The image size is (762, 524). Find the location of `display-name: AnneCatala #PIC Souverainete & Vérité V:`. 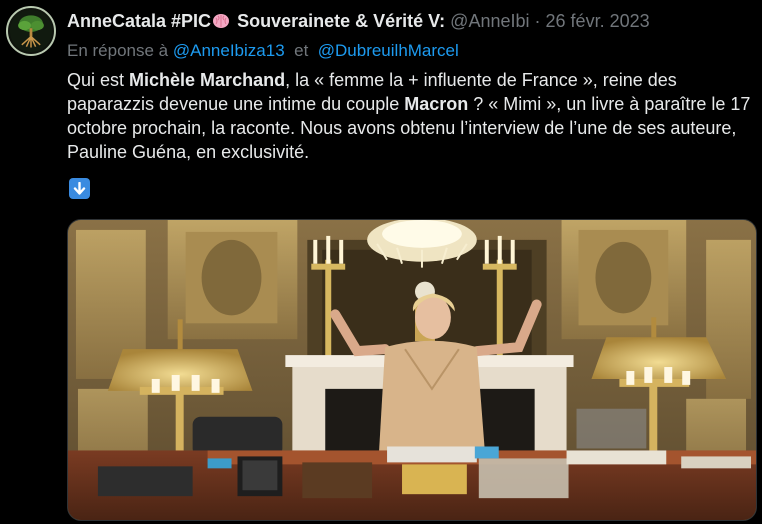

display-name: AnneCatala #PIC Souverainete & Vérité V: is located at coordinates (256, 21).